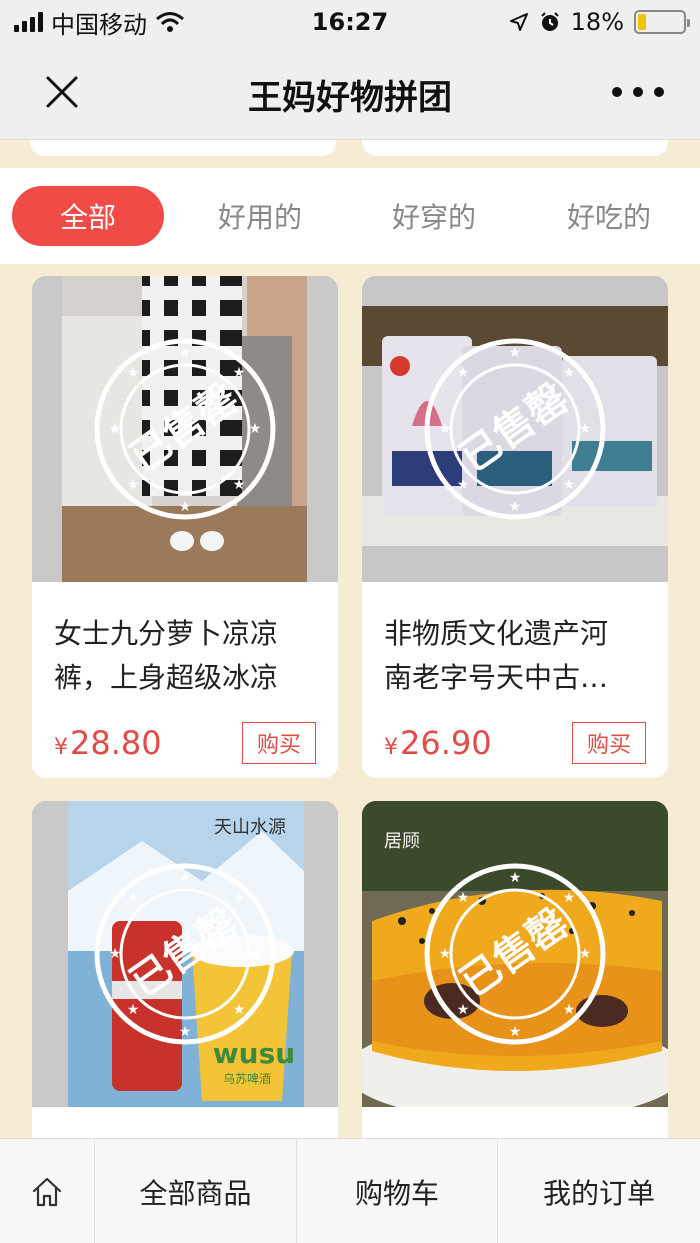  What do you see at coordinates (350, 98) in the screenshot?
I see `page-title: 王妈好物拼团` at bounding box center [350, 98].